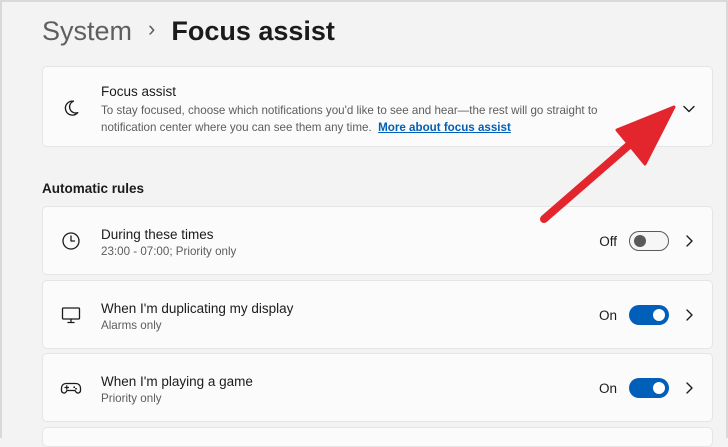 This screenshot has height=447, width=728. I want to click on window-top-border, so click(364, 1).